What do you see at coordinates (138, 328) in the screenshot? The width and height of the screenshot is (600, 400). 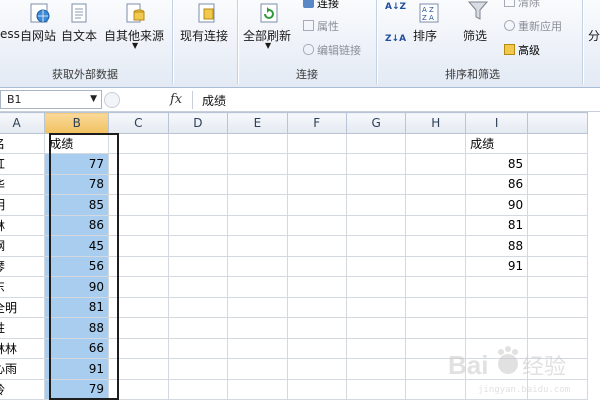 I see `cell-C10` at bounding box center [138, 328].